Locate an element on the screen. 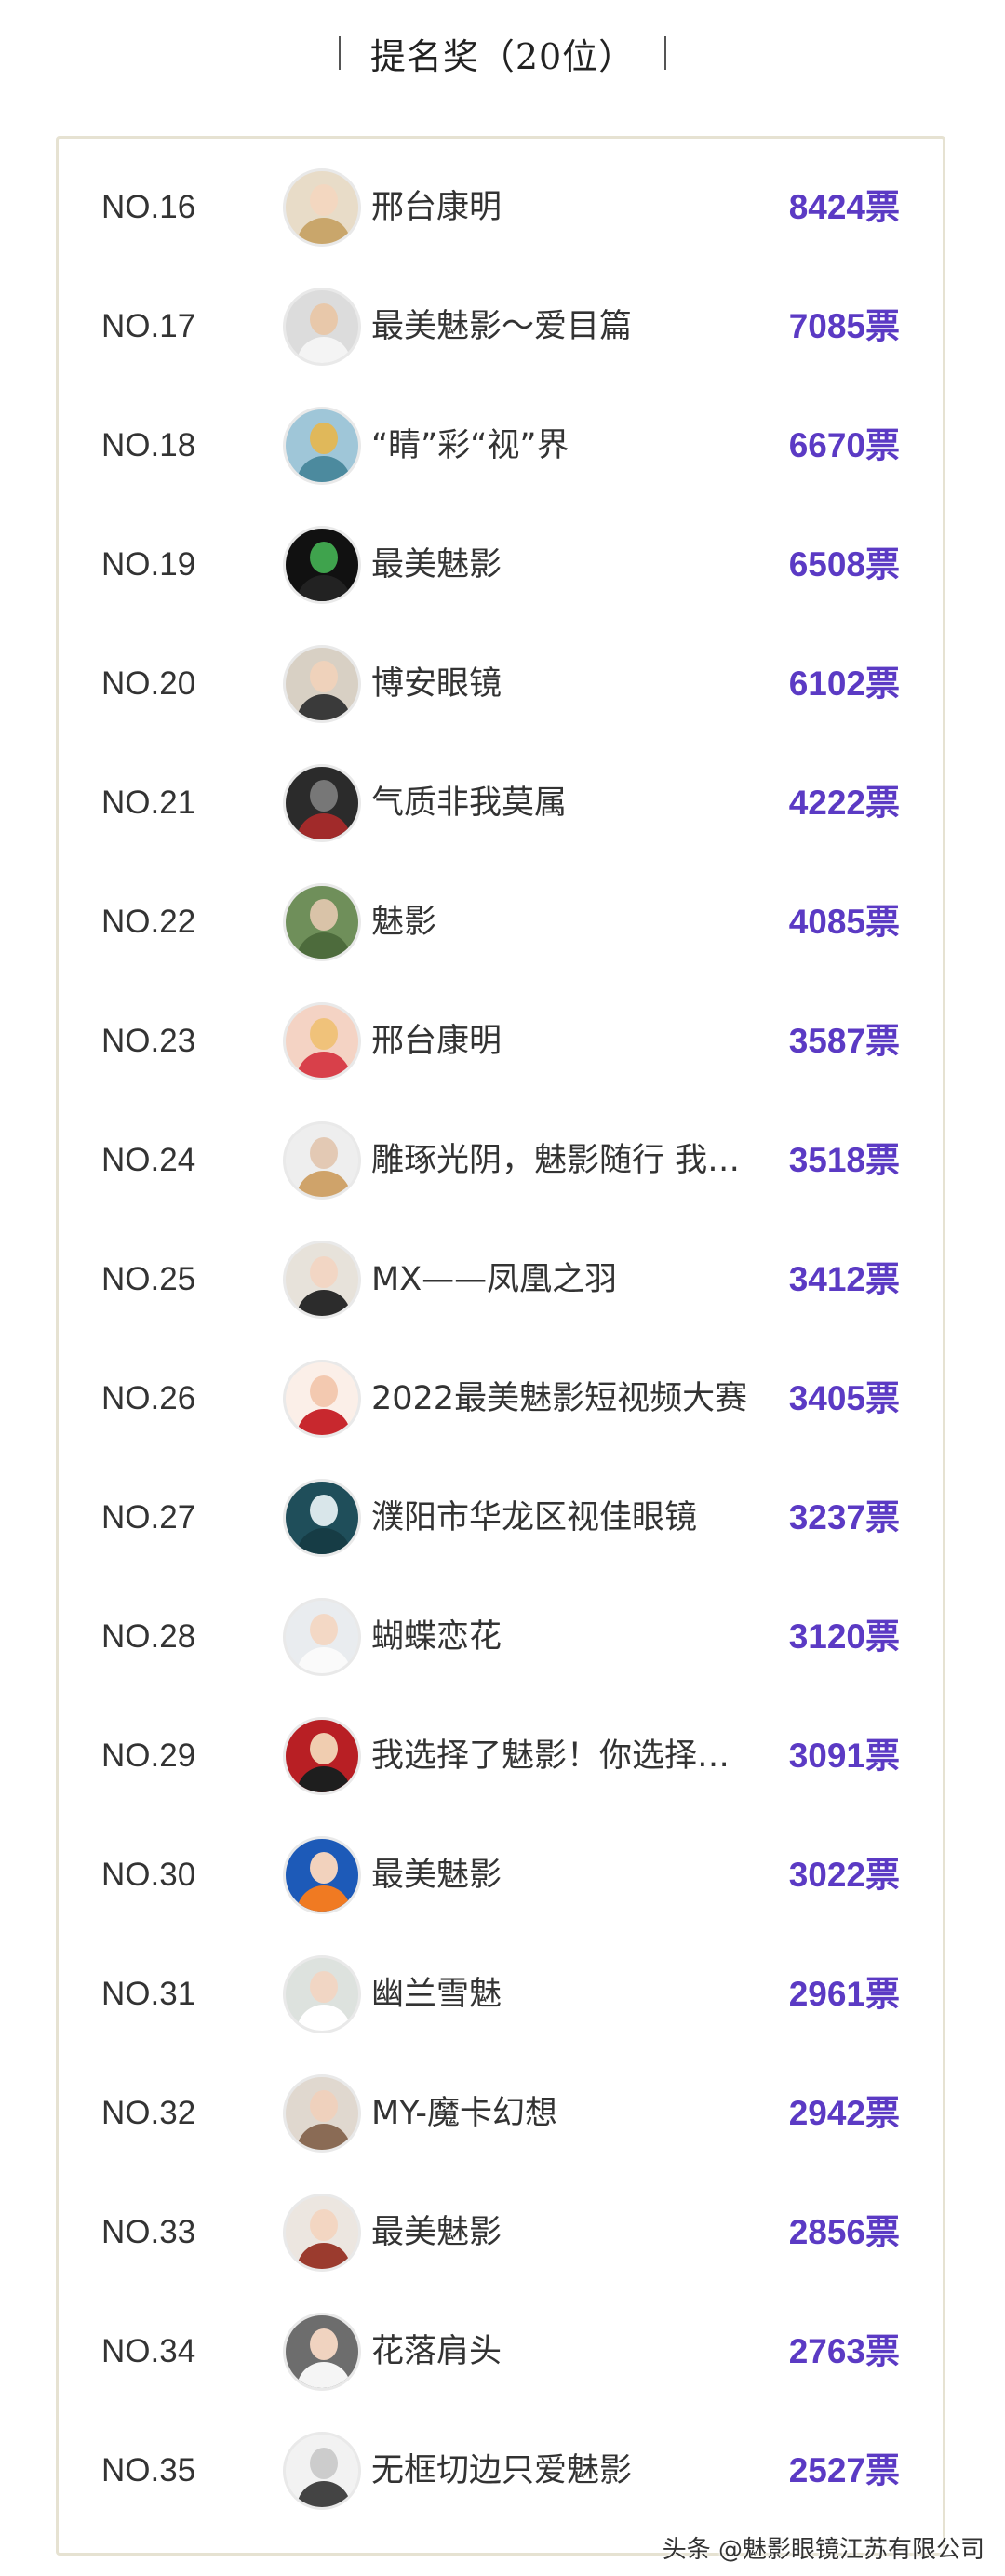 This screenshot has height=2576, width=1005. list-item: NO.24 雕琢光阴，魅影随行 我型我秀 3518票 is located at coordinates (501, 1160).